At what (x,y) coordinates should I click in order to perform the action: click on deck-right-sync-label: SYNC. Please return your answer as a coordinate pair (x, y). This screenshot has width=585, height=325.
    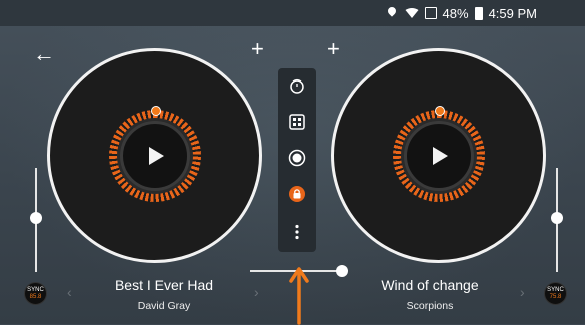
    Looking at the image, I should click on (555, 289).